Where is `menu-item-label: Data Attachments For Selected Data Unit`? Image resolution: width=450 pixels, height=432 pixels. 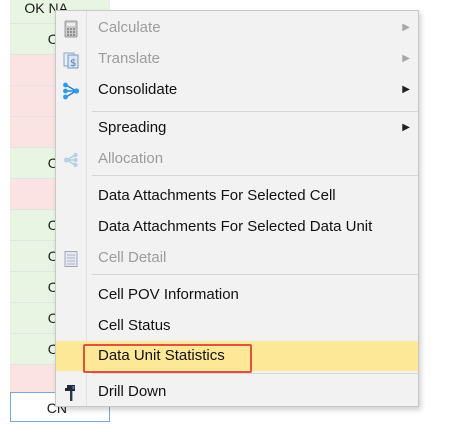
menu-item-label: Data Attachments For Selected Data Unit is located at coordinates (235, 226).